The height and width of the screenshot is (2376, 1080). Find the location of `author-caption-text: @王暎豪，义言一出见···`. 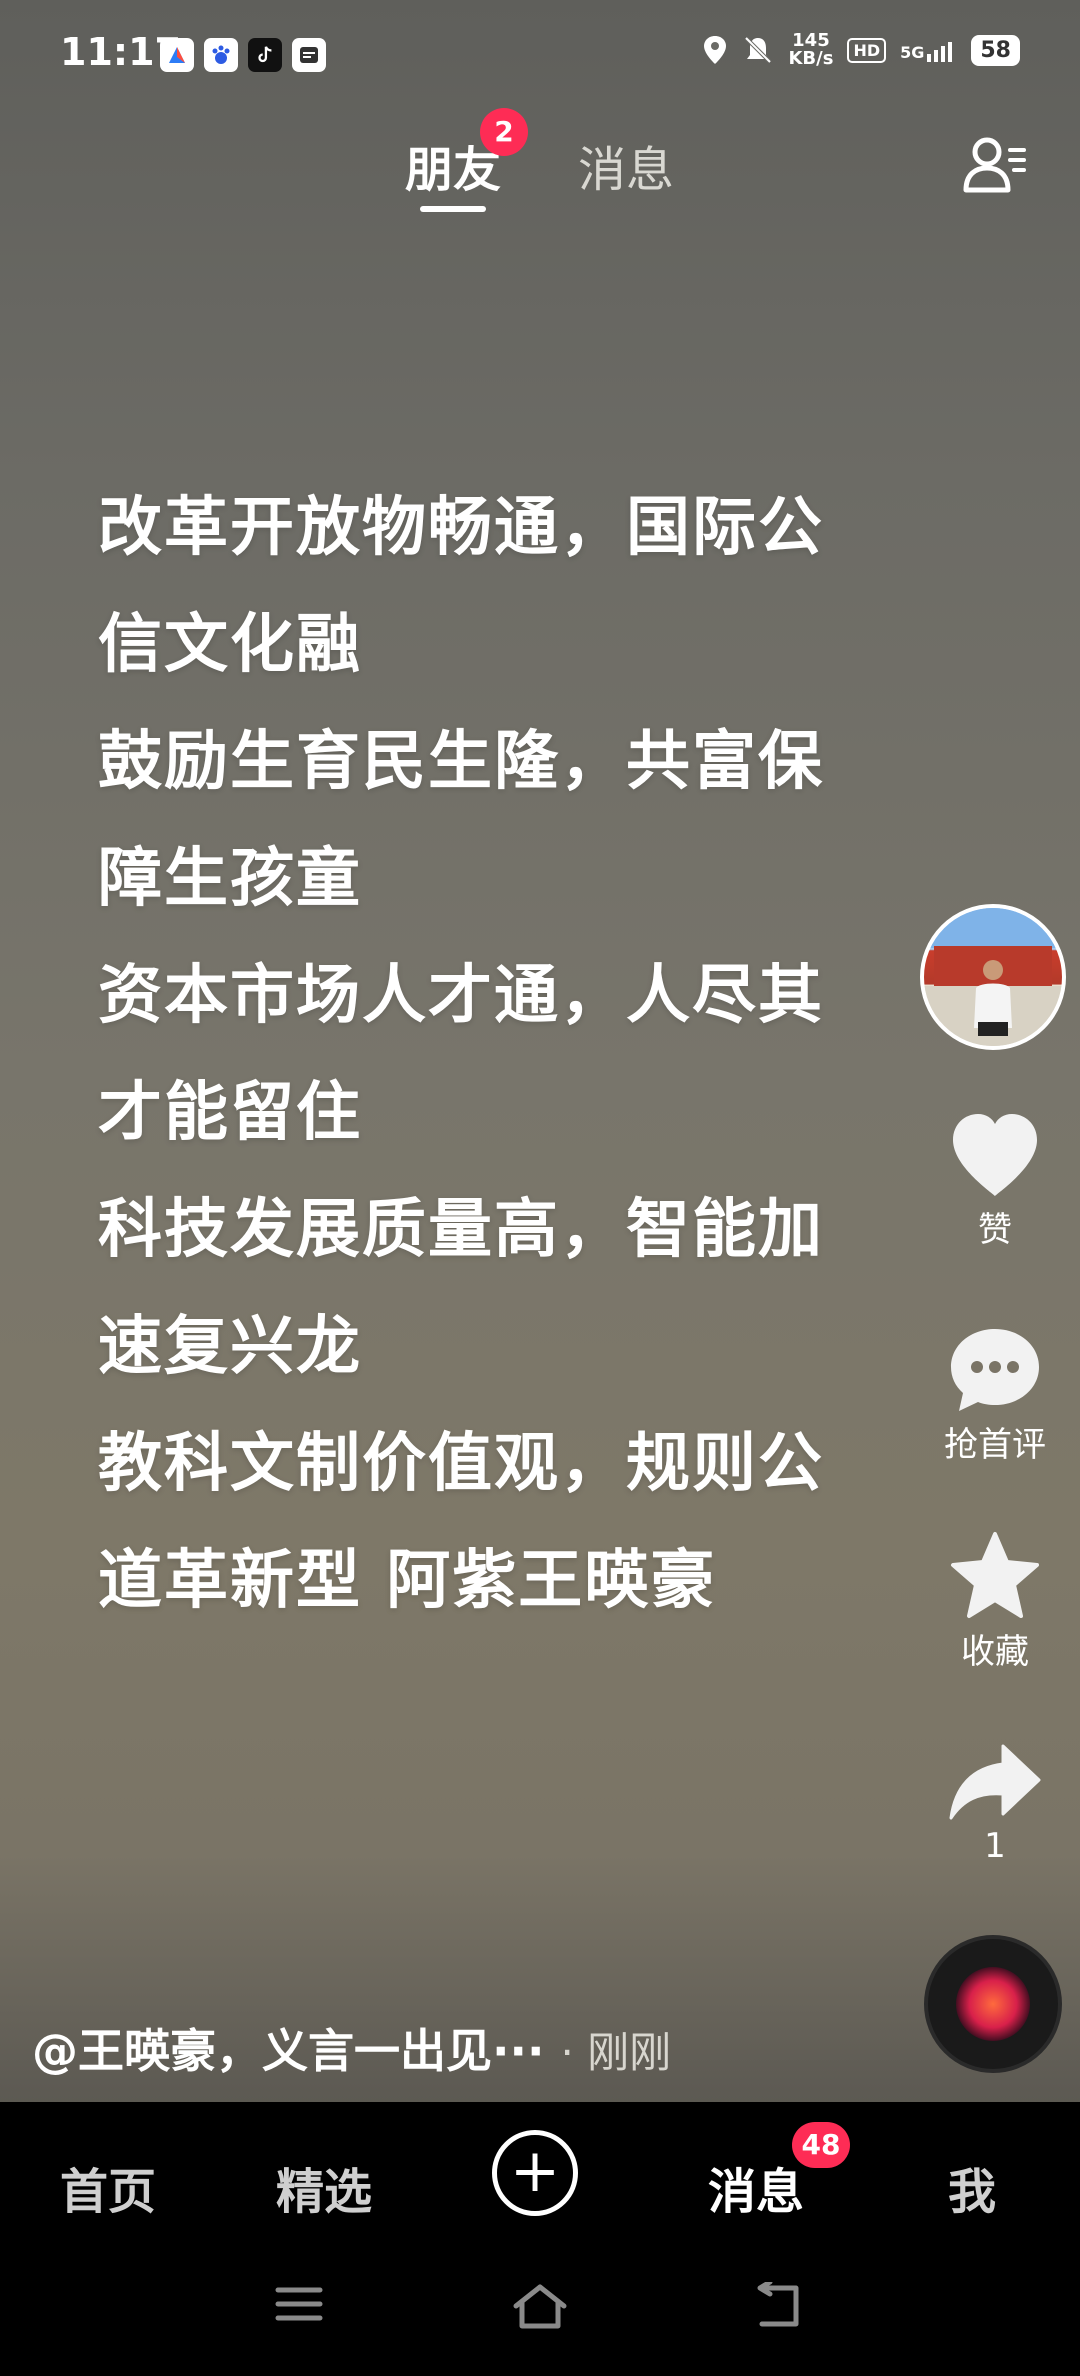

author-caption-text: @王暎豪，义言一出见··· is located at coordinates (288, 2051).